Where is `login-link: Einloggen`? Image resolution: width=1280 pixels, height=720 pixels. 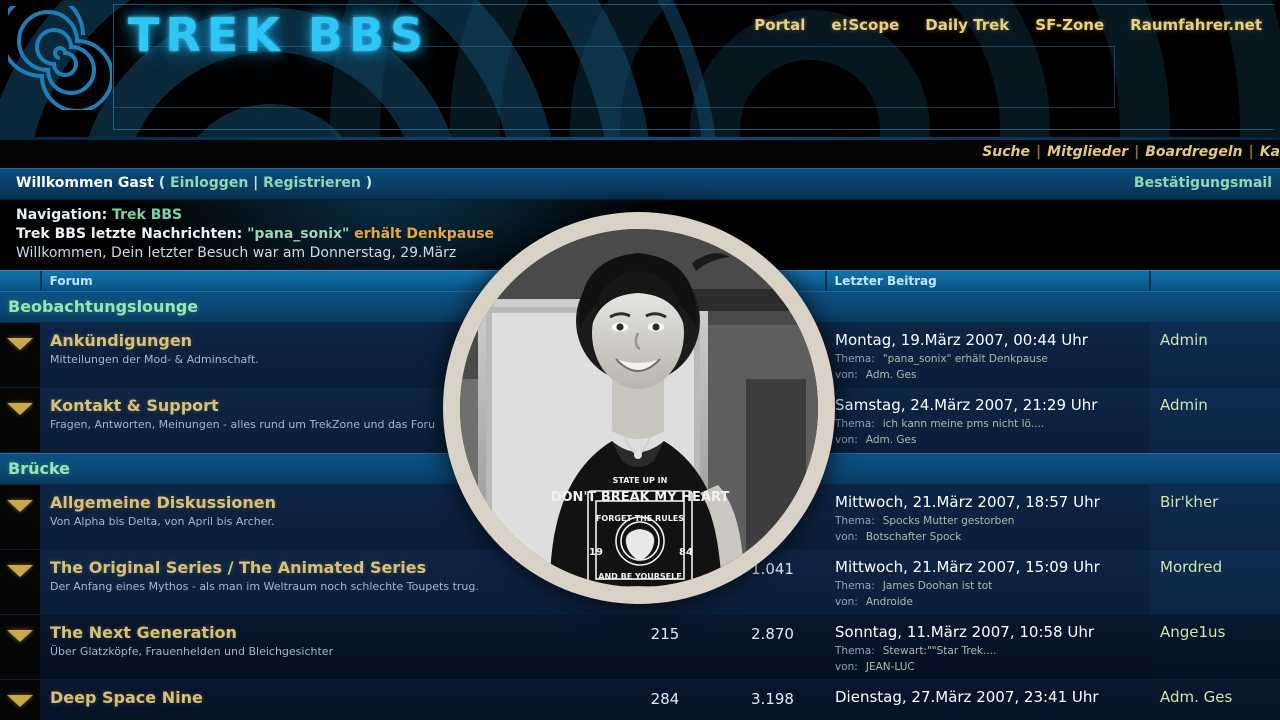 login-link: Einloggen is located at coordinates (209, 183).